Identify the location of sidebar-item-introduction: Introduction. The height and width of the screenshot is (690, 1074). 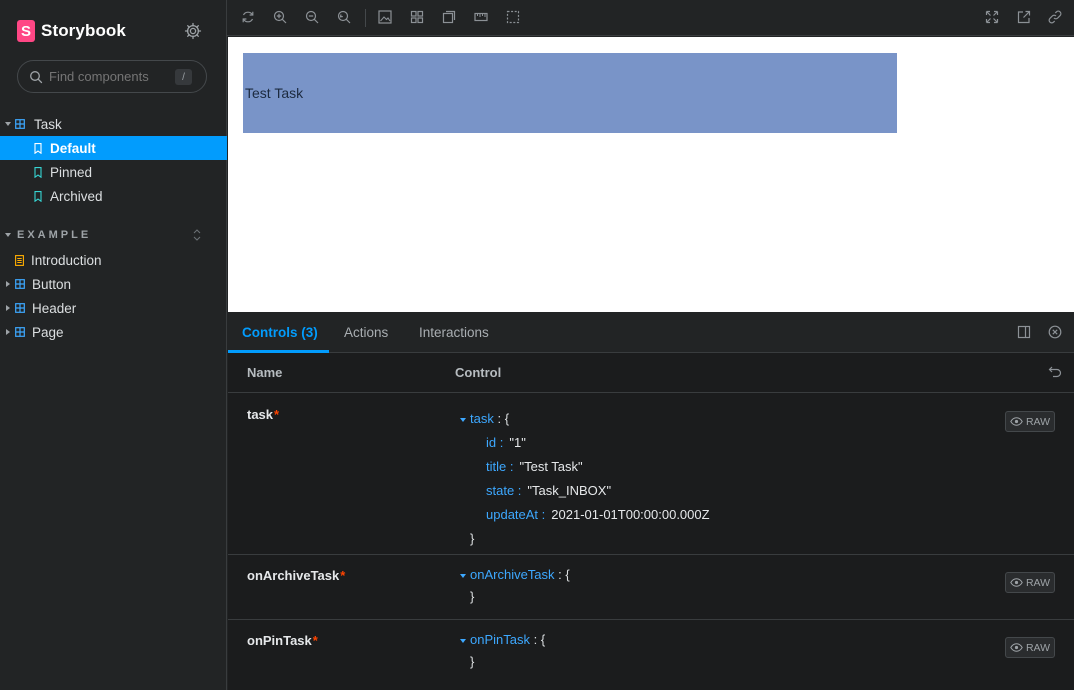
(113, 260).